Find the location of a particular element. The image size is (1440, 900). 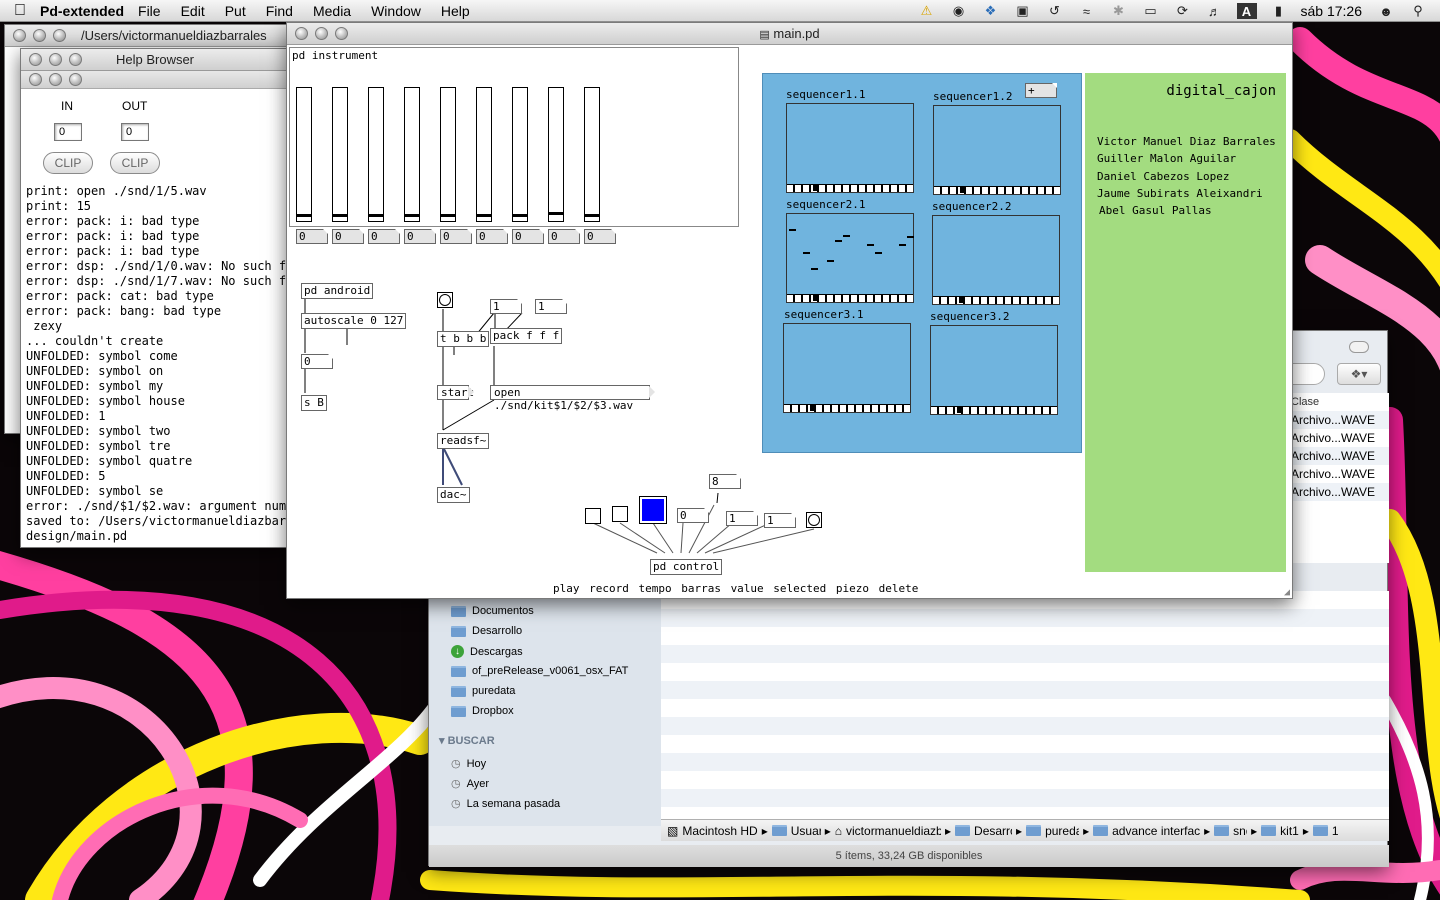

pack-object: pack f f f is located at coordinates (526, 336).